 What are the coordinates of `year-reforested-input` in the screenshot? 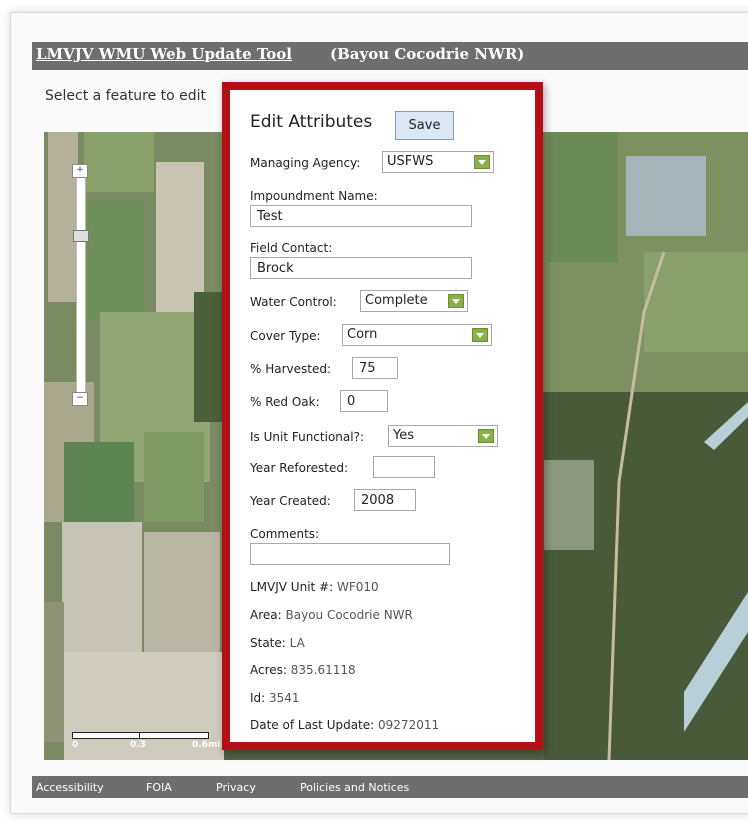 It's located at (404, 467).